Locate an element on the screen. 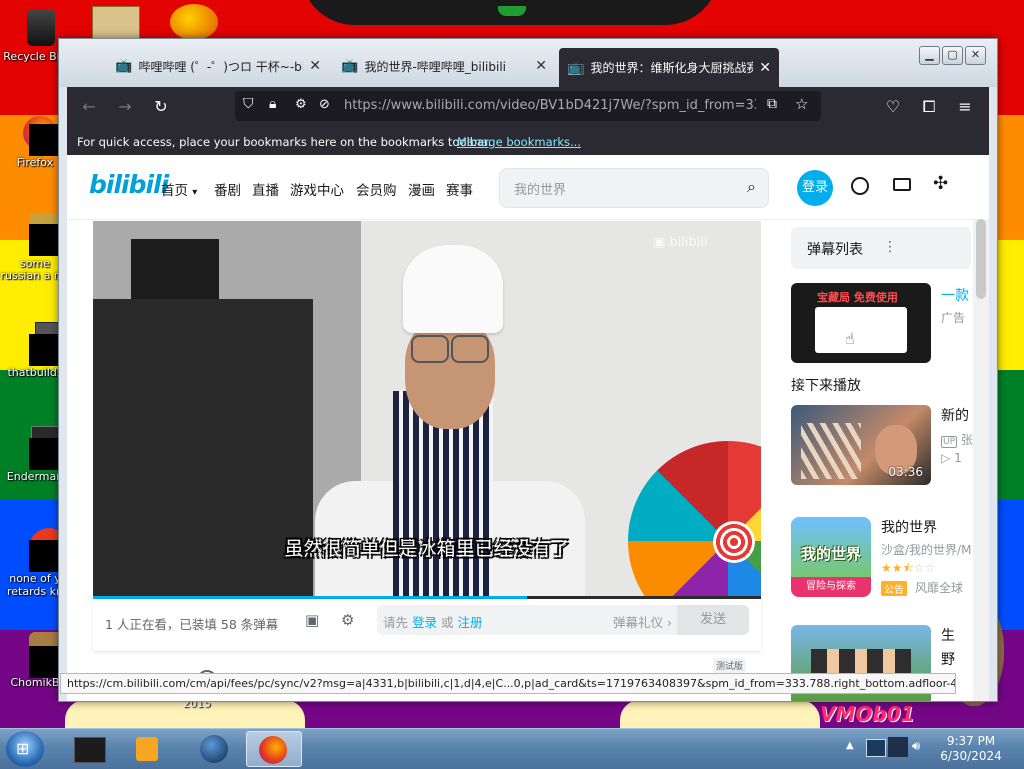  windows-logo-icon: ⊞ is located at coordinates (23, 748).